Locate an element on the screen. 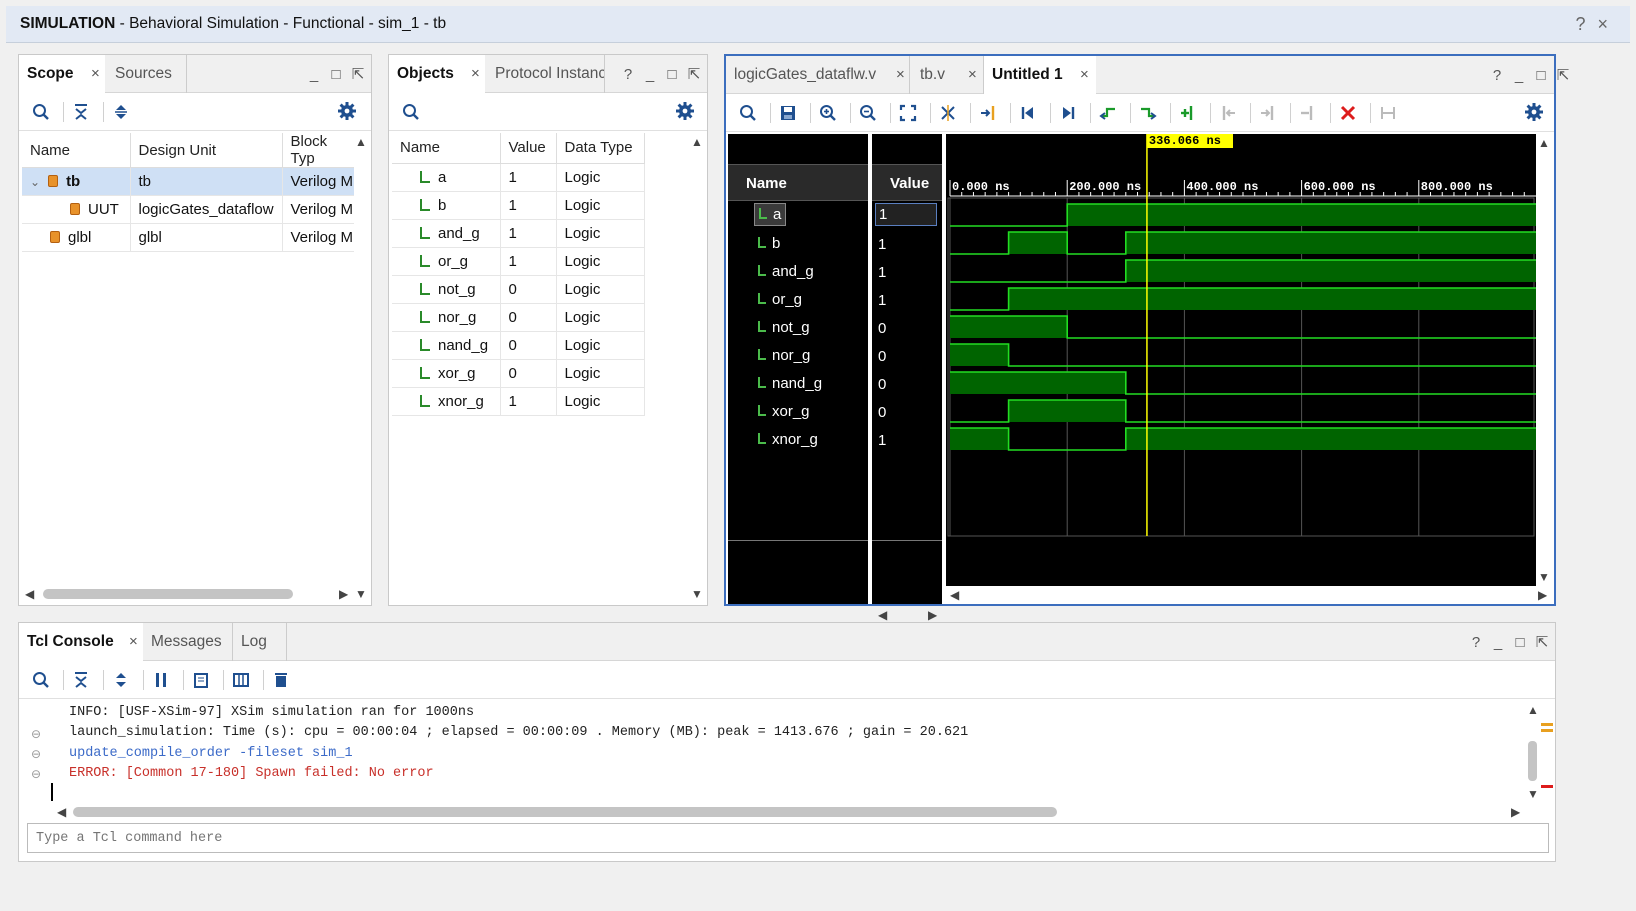 This screenshot has width=1636, height=911. previous-transition-icon is located at coordinates (1108, 113).